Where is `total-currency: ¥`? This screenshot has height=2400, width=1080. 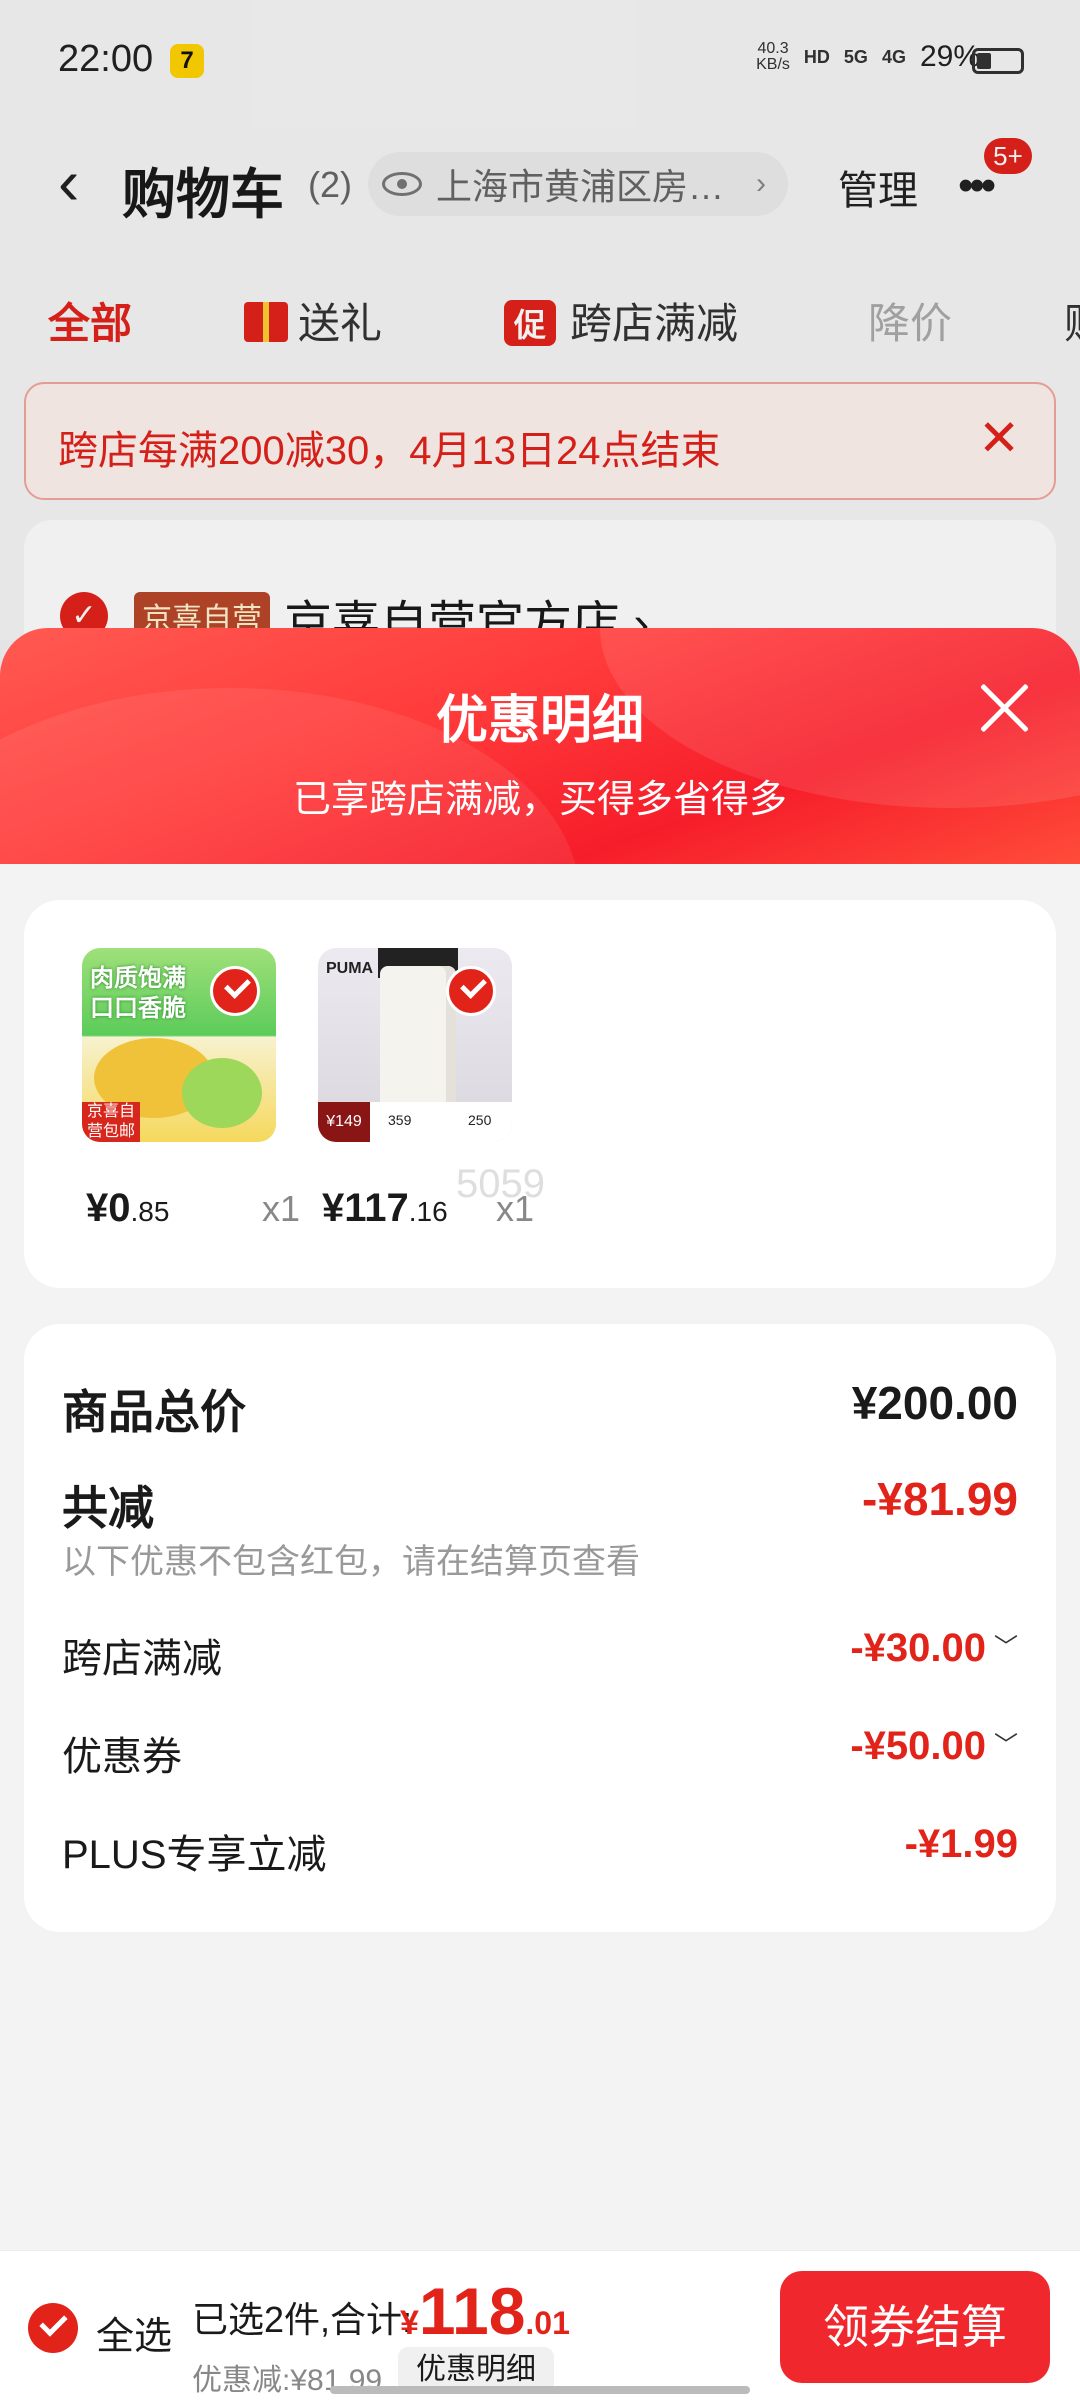 total-currency: ¥ is located at coordinates (409, 2323).